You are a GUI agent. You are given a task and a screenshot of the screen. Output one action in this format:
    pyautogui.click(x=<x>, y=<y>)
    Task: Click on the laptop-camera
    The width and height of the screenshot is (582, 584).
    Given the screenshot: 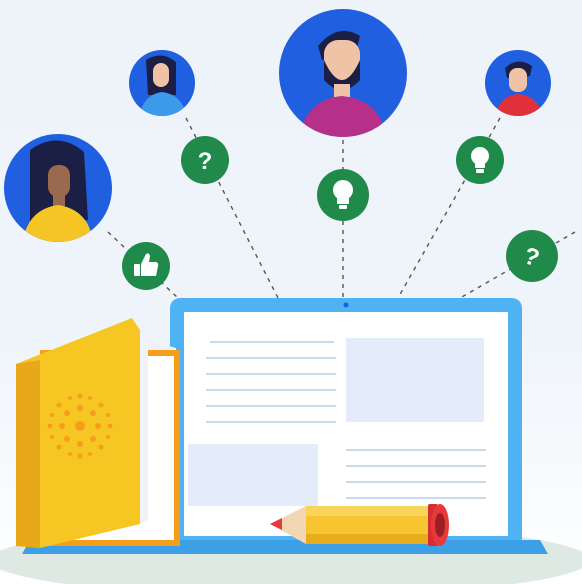 What is the action you would take?
    pyautogui.click(x=346, y=305)
    